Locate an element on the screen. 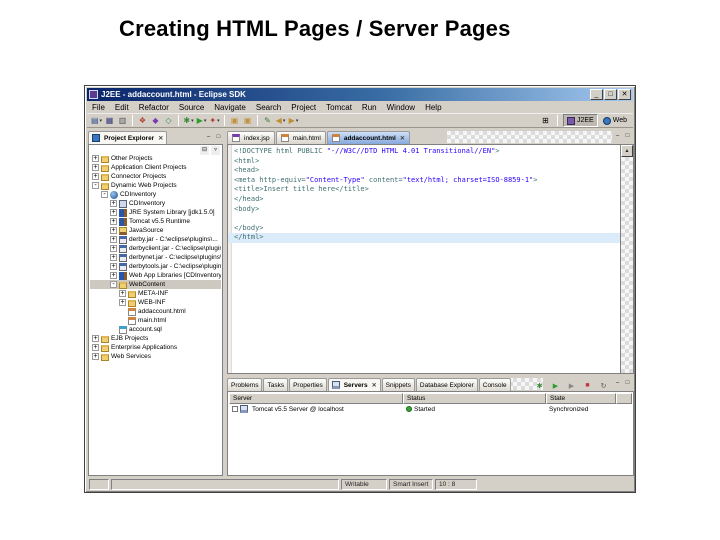 The image size is (720, 540). editor-tab-main-html: main.html is located at coordinates (300, 137).